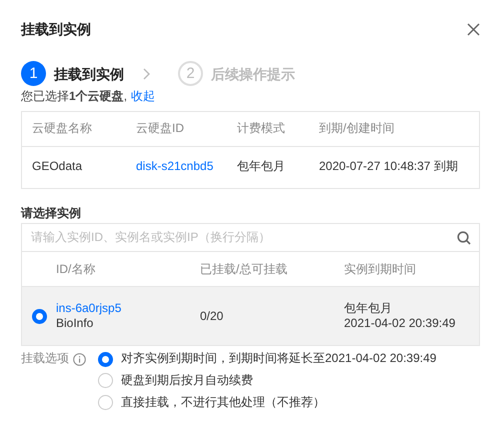 The image size is (500, 423). What do you see at coordinates (57, 167) in the screenshot?
I see `table-cell-text: GEOdata` at bounding box center [57, 167].